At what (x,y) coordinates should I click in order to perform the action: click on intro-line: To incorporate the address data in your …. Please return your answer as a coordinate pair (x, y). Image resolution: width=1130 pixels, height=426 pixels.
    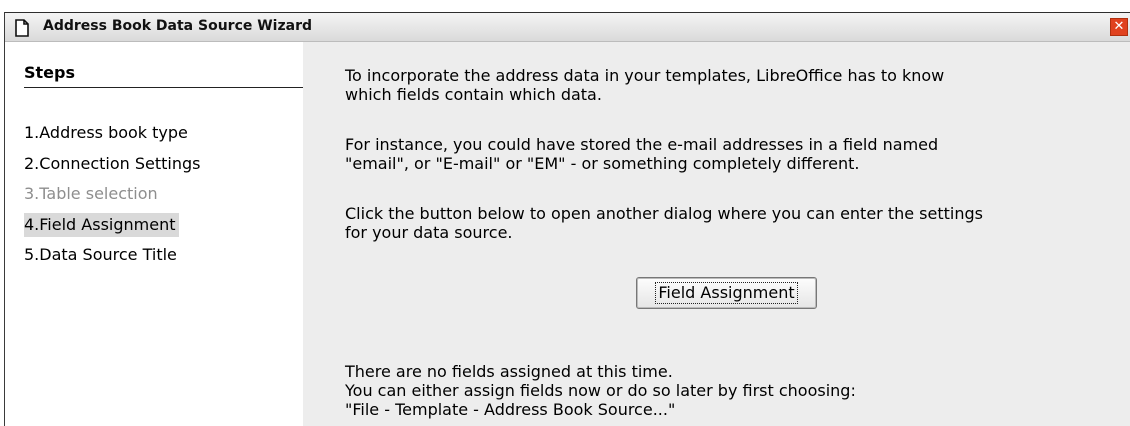
    Looking at the image, I should click on (645, 75).